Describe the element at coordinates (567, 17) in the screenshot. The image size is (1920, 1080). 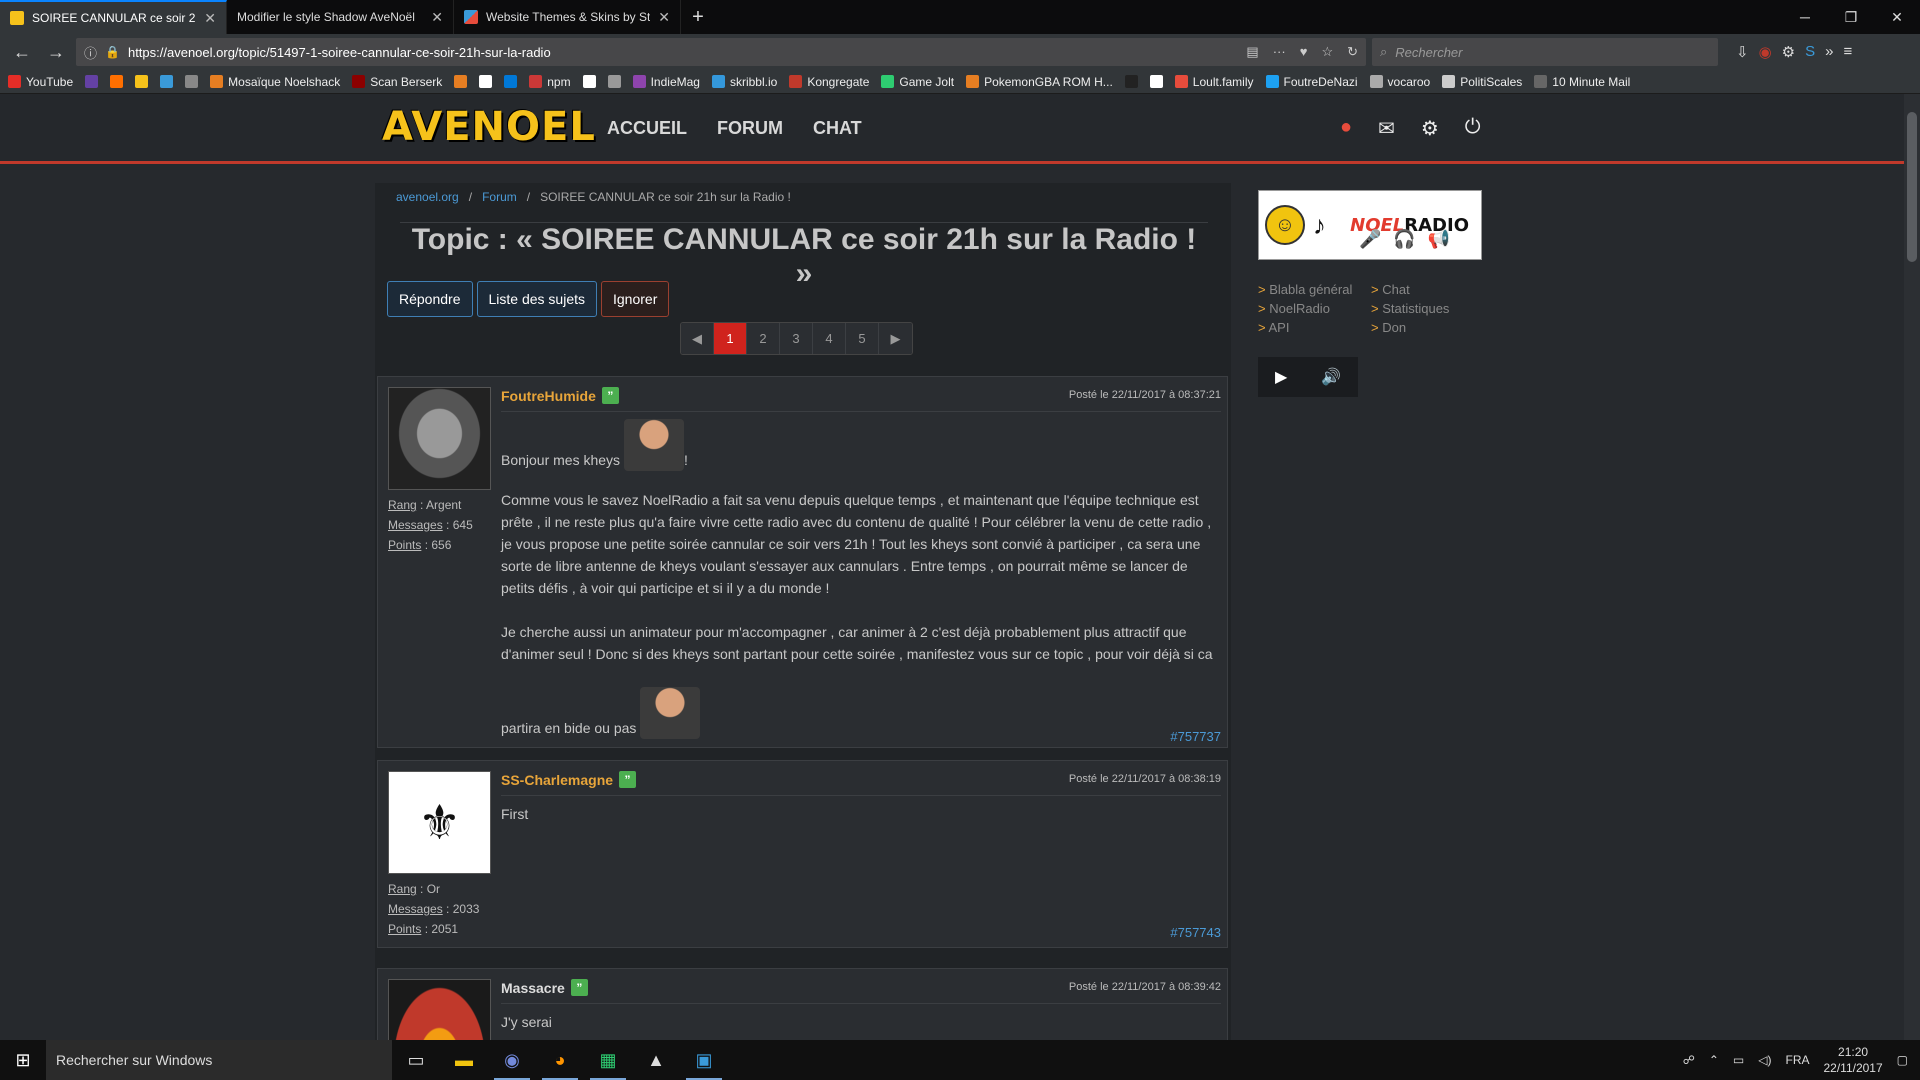
I see `browser-tab: Website Themes & Skins by Sty ✕` at that location.